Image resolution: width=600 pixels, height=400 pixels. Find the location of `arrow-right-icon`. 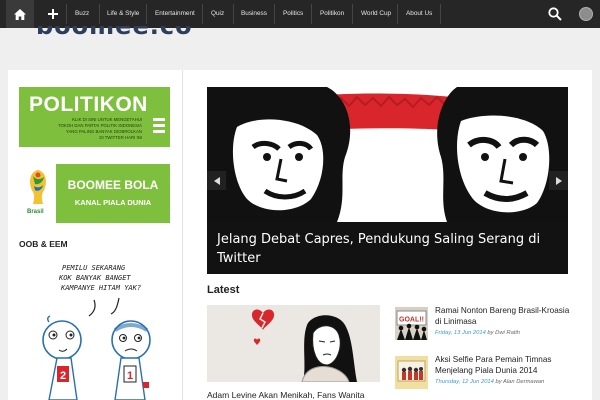

arrow-right-icon is located at coordinates (558, 180).